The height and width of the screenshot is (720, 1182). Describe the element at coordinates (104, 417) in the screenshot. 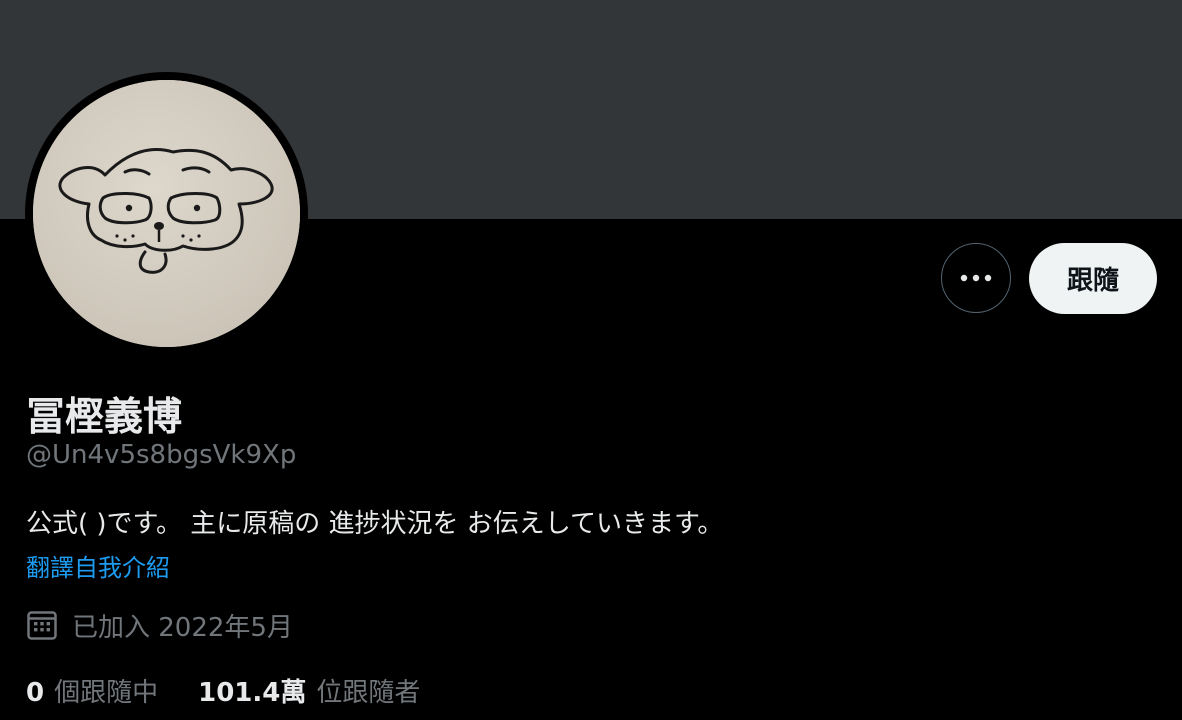

I see `profile-name: 冨樫義博` at that location.